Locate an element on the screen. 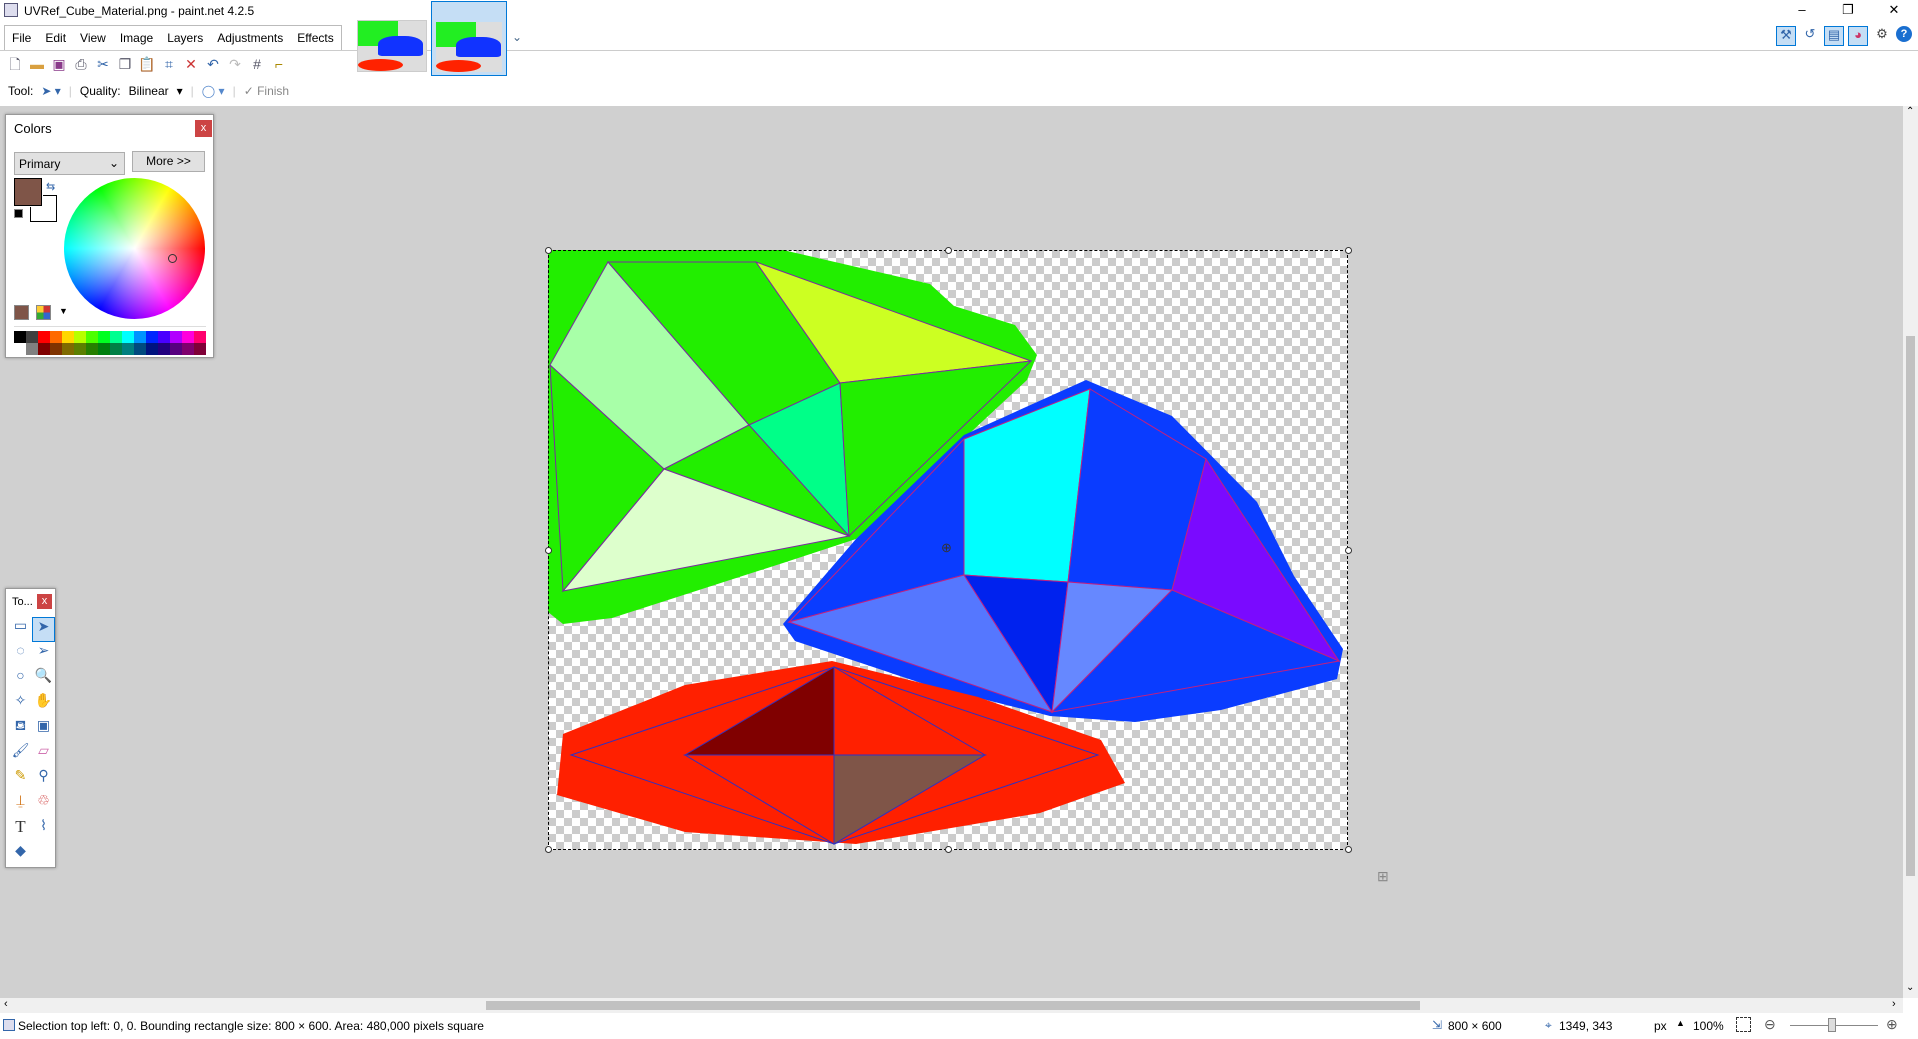 The width and height of the screenshot is (1918, 1039). settings-gear-icon: ⚙ is located at coordinates (1882, 36).